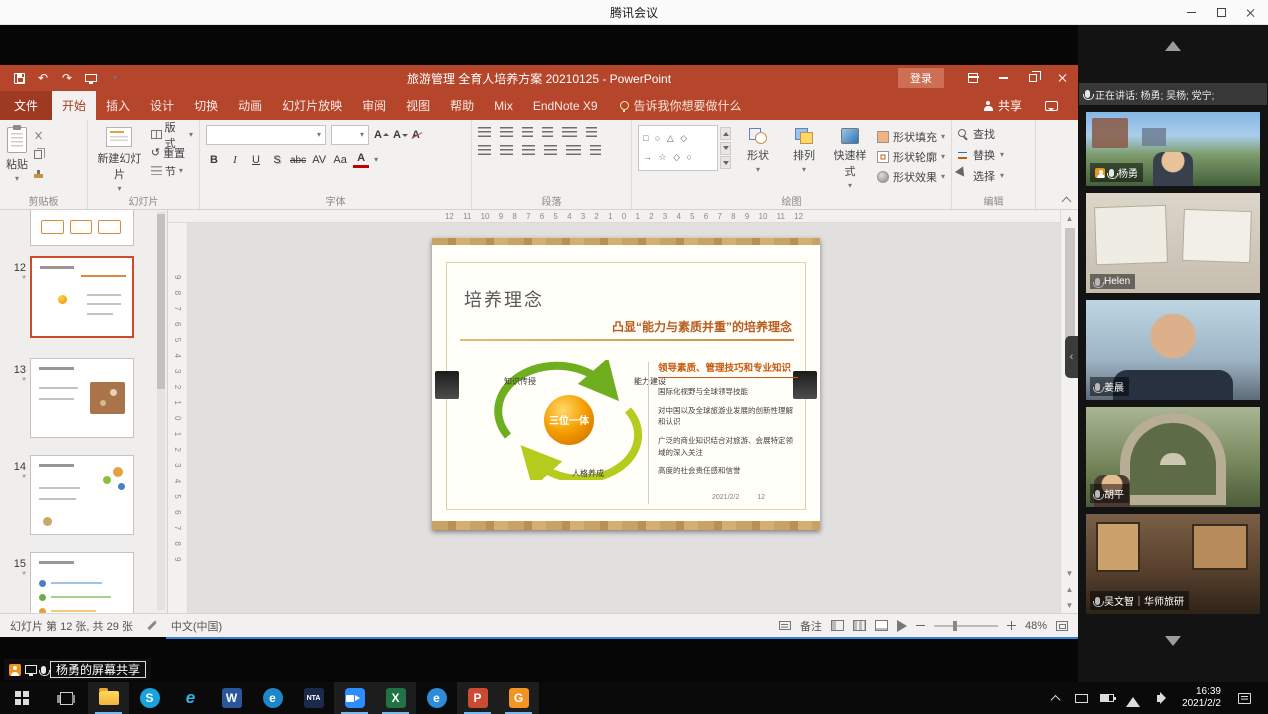 The height and width of the screenshot is (714, 1268). I want to click on panel-collapse-icon: ‹, so click(1071, 357).